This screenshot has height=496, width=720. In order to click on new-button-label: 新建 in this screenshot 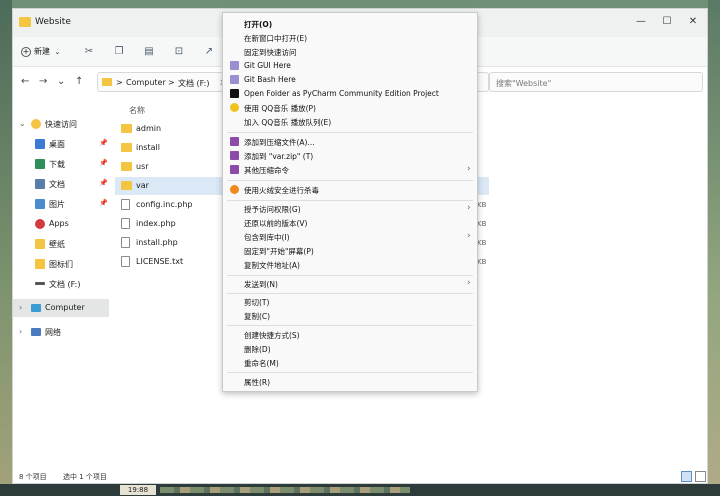, I will do `click(42, 51)`.